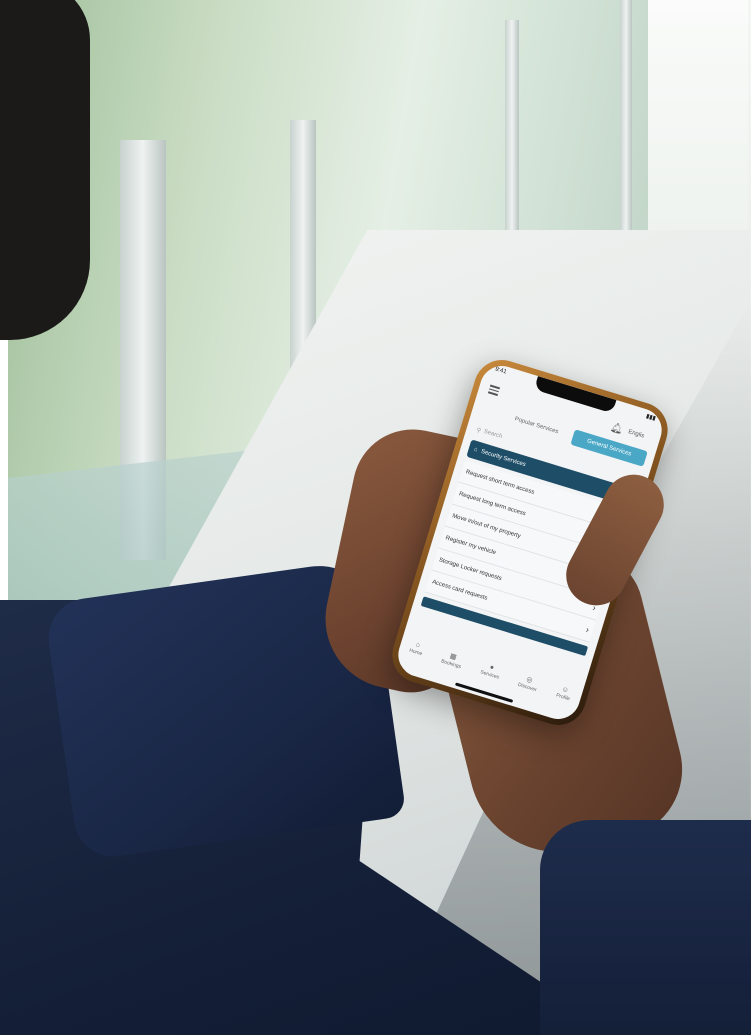  What do you see at coordinates (491, 667) in the screenshot?
I see `services-icon: ●` at bounding box center [491, 667].